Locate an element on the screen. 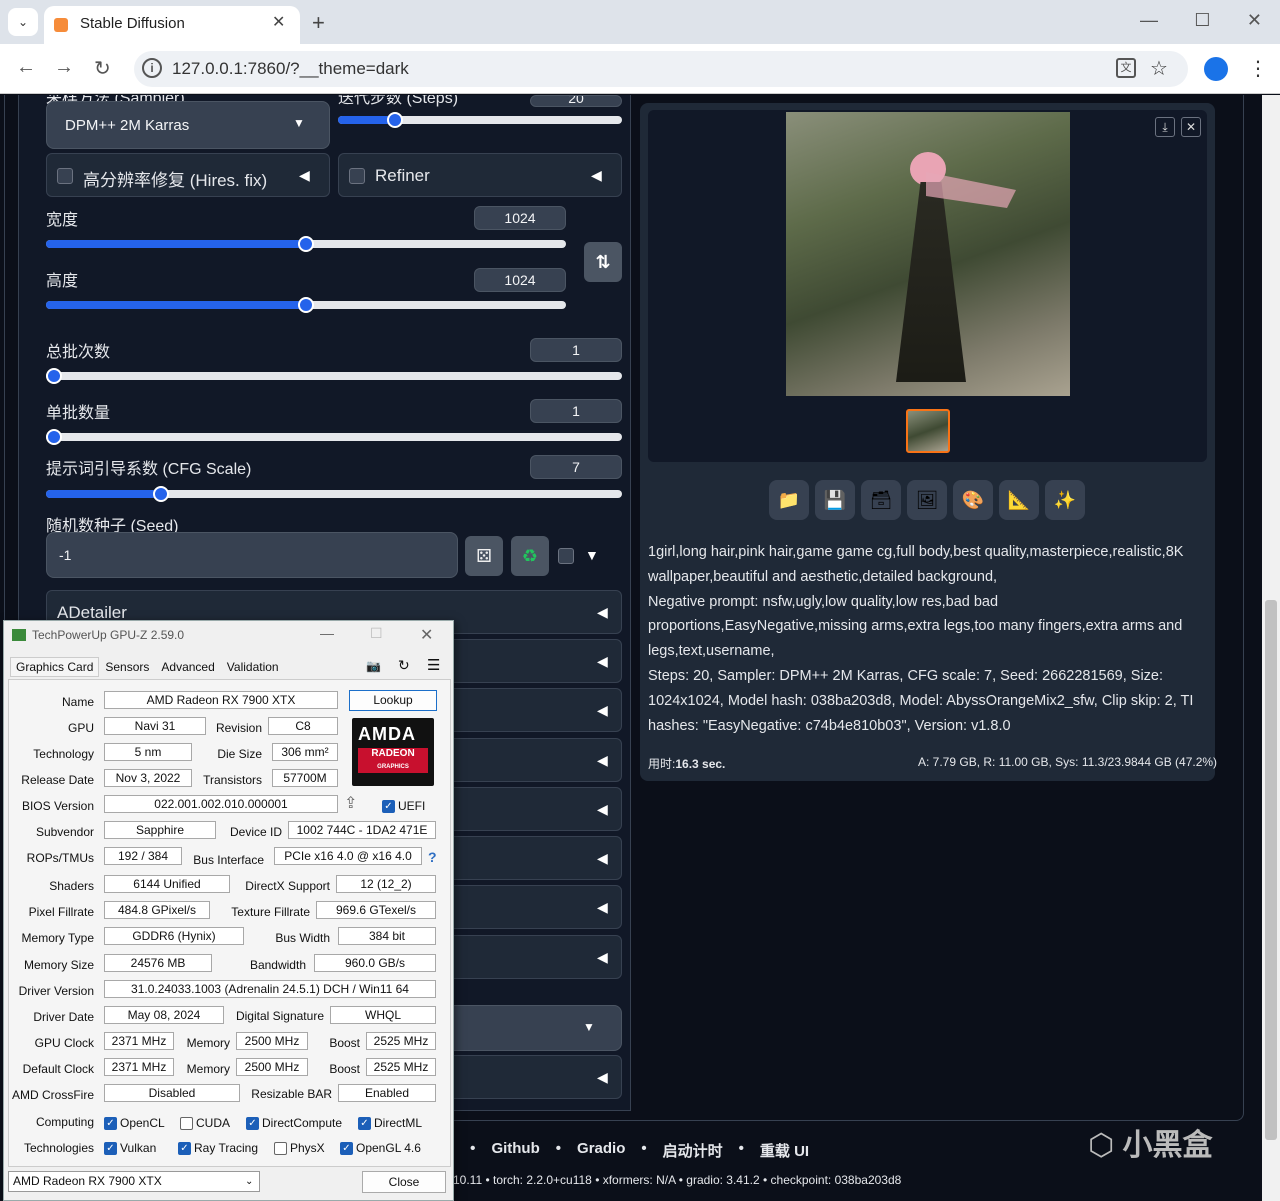 This screenshot has height=1201, width=1280. gz-release-label: Release Date is located at coordinates (57, 780).